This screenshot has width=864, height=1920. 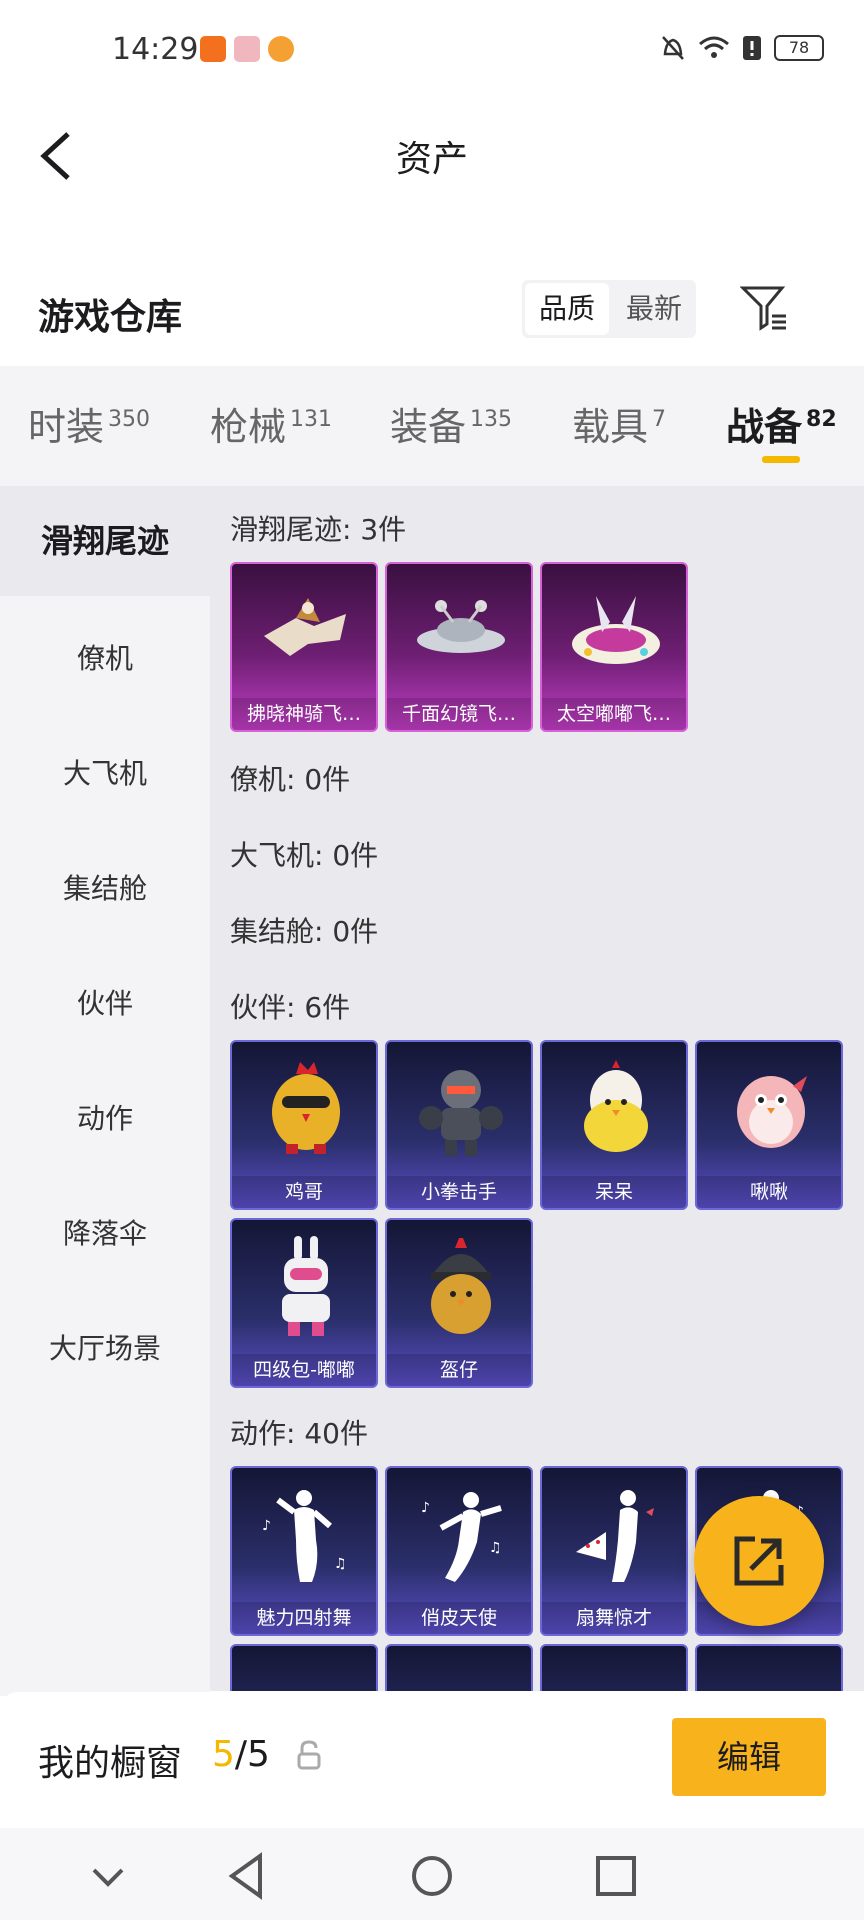 I want to click on sort-toggle: 品质 最新, so click(x=609, y=309).